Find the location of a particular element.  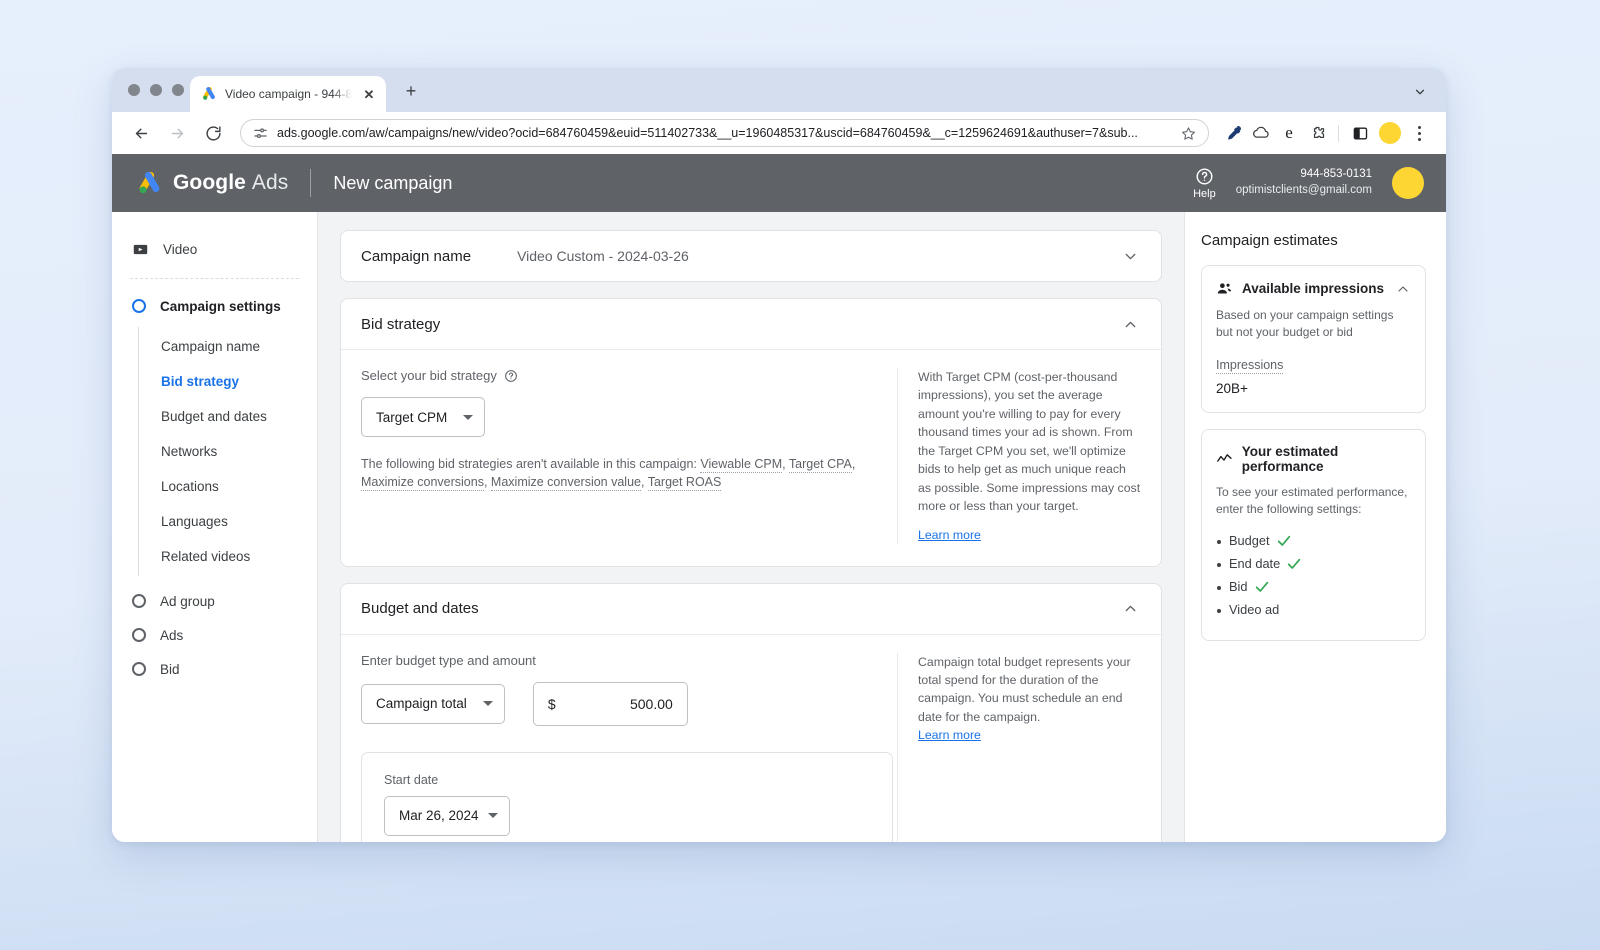

sidebar-item-budget-and-dates: Budget and dates is located at coordinates (228, 416).